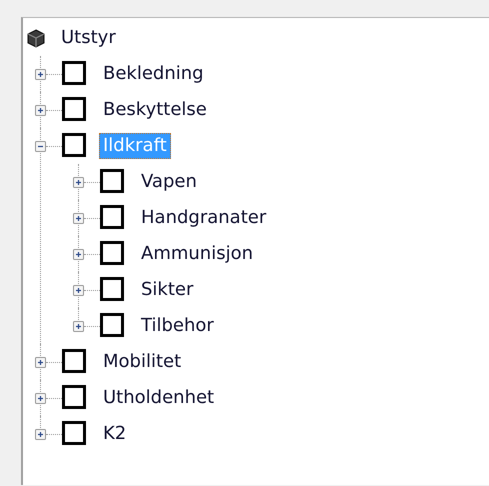 The height and width of the screenshot is (486, 489). Describe the element at coordinates (169, 182) in the screenshot. I see `tree-item: Vapen` at that location.